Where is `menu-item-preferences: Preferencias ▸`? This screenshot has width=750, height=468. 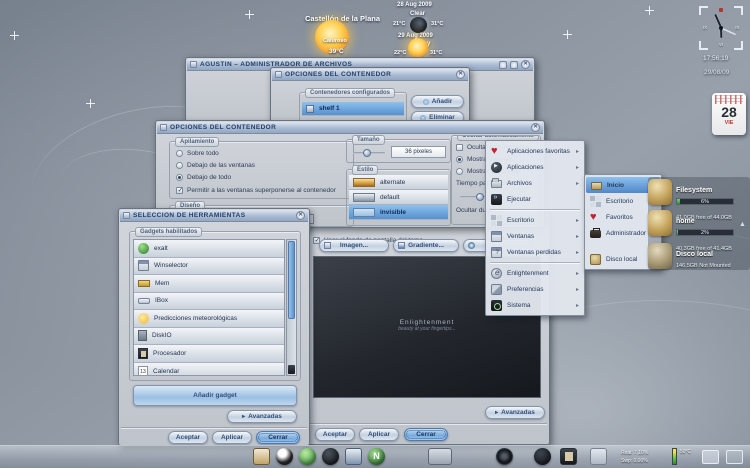 menu-item-preferences: Preferencias ▸ is located at coordinates (535, 289).